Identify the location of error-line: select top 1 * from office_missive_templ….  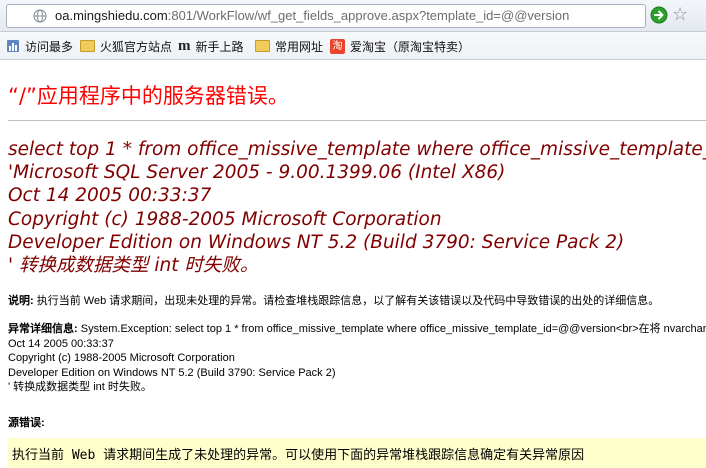
(357, 149).